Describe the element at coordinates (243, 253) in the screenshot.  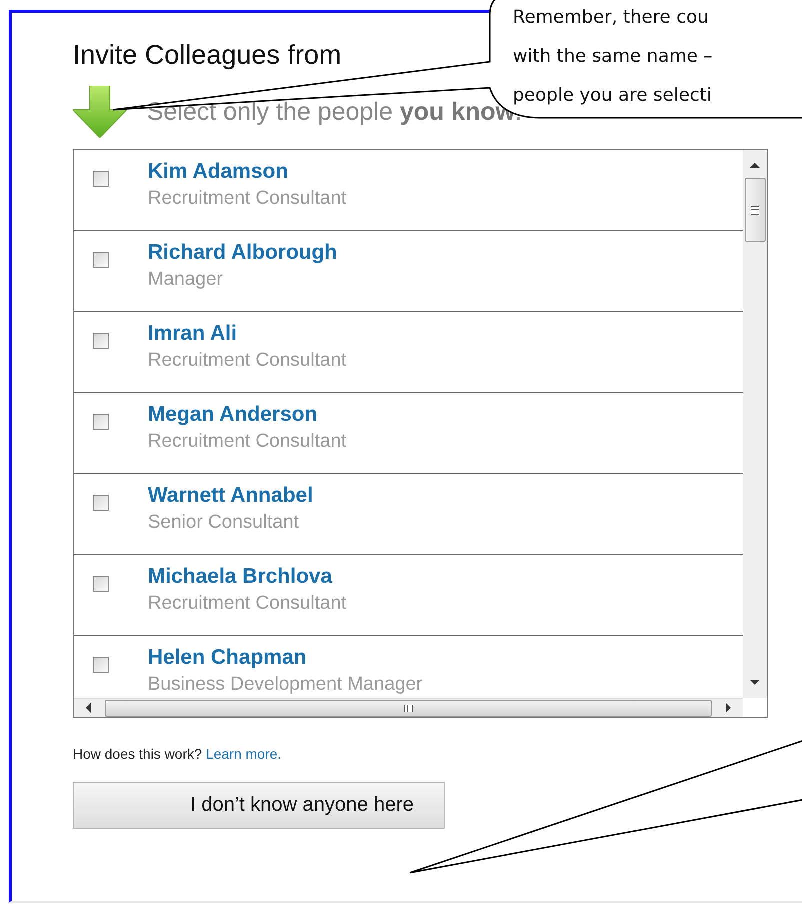
I see `person-name: Richard Alborough` at that location.